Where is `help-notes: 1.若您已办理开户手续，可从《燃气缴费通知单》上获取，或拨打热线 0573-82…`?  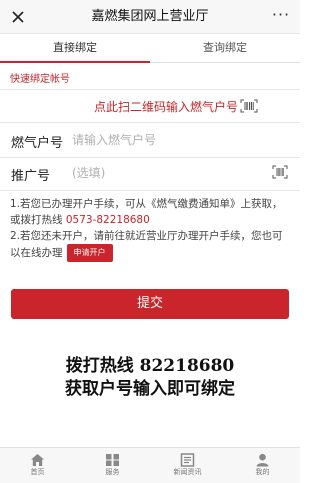
help-notes: 1.若您已办理开户手续，可从《燃气缴费通知单》上获取，或拨打热线 0573-82… is located at coordinates (151, 229).